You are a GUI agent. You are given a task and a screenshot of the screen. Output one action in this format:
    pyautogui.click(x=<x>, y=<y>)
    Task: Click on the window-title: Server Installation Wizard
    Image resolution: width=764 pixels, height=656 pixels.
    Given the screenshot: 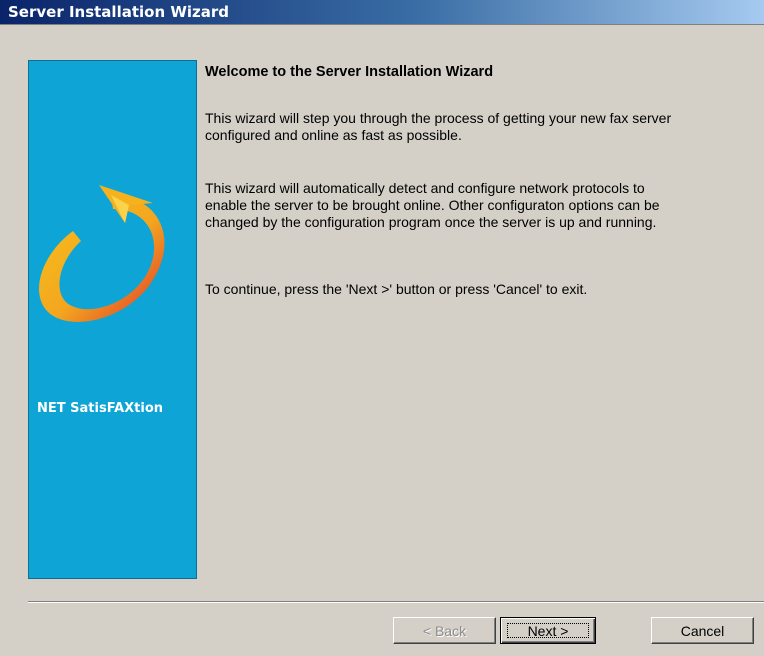 What is the action you would take?
    pyautogui.click(x=119, y=12)
    